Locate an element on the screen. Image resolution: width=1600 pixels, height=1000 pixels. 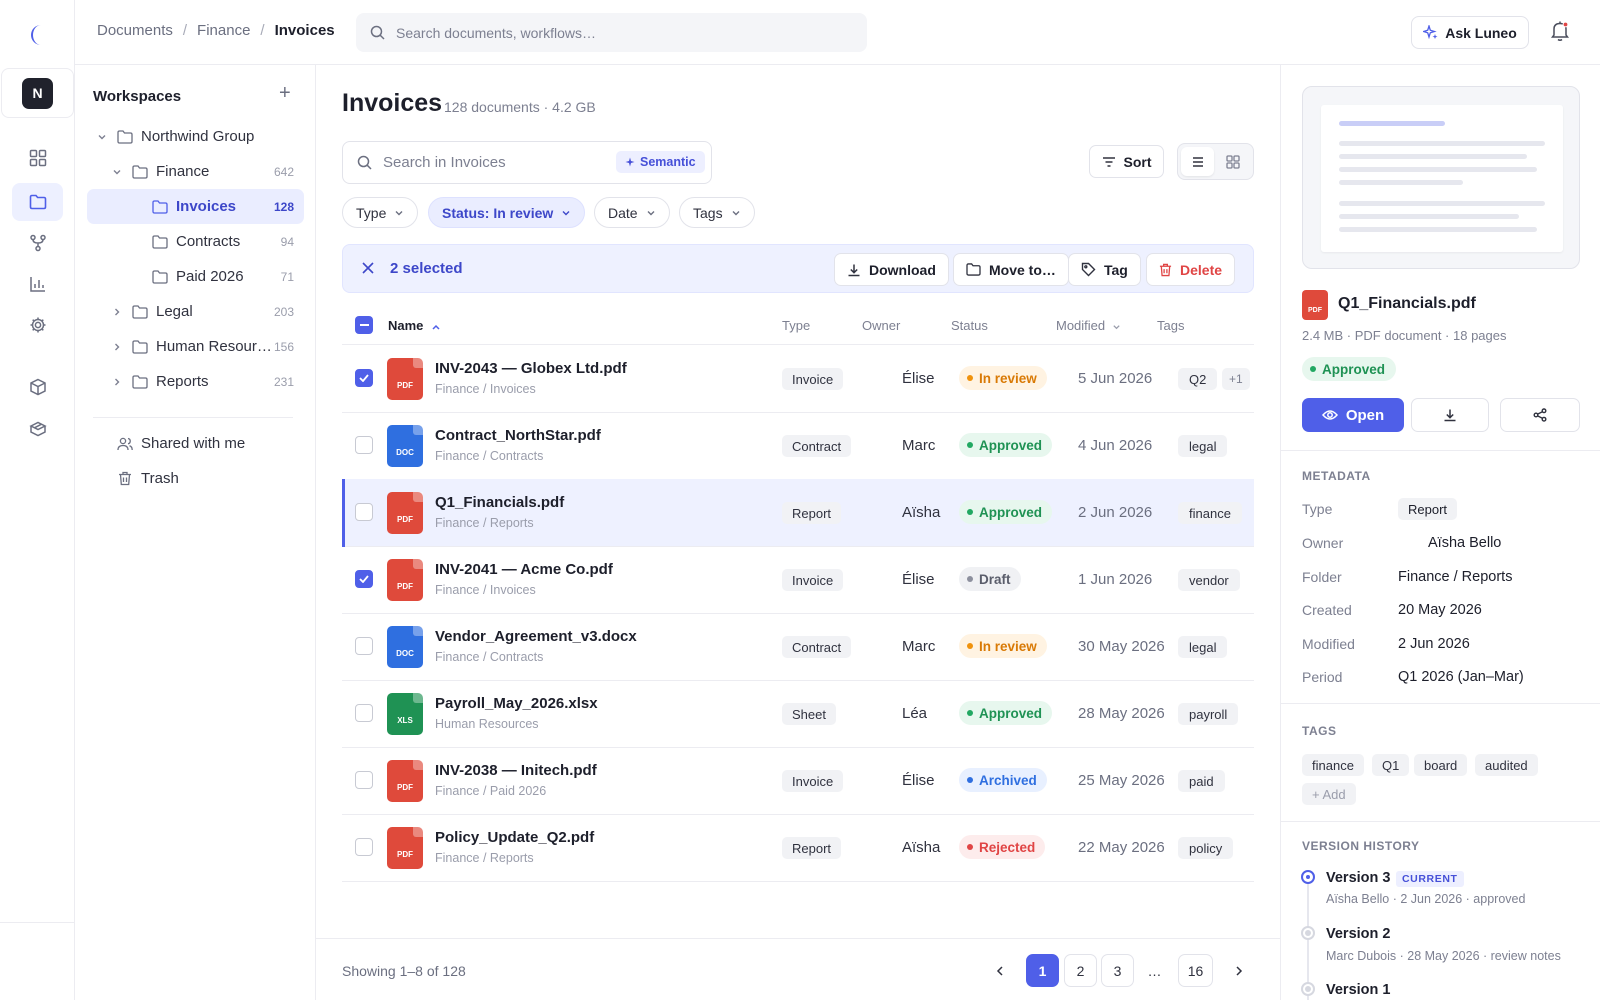
tag-more-chip: +1 is located at coordinates (1236, 379).